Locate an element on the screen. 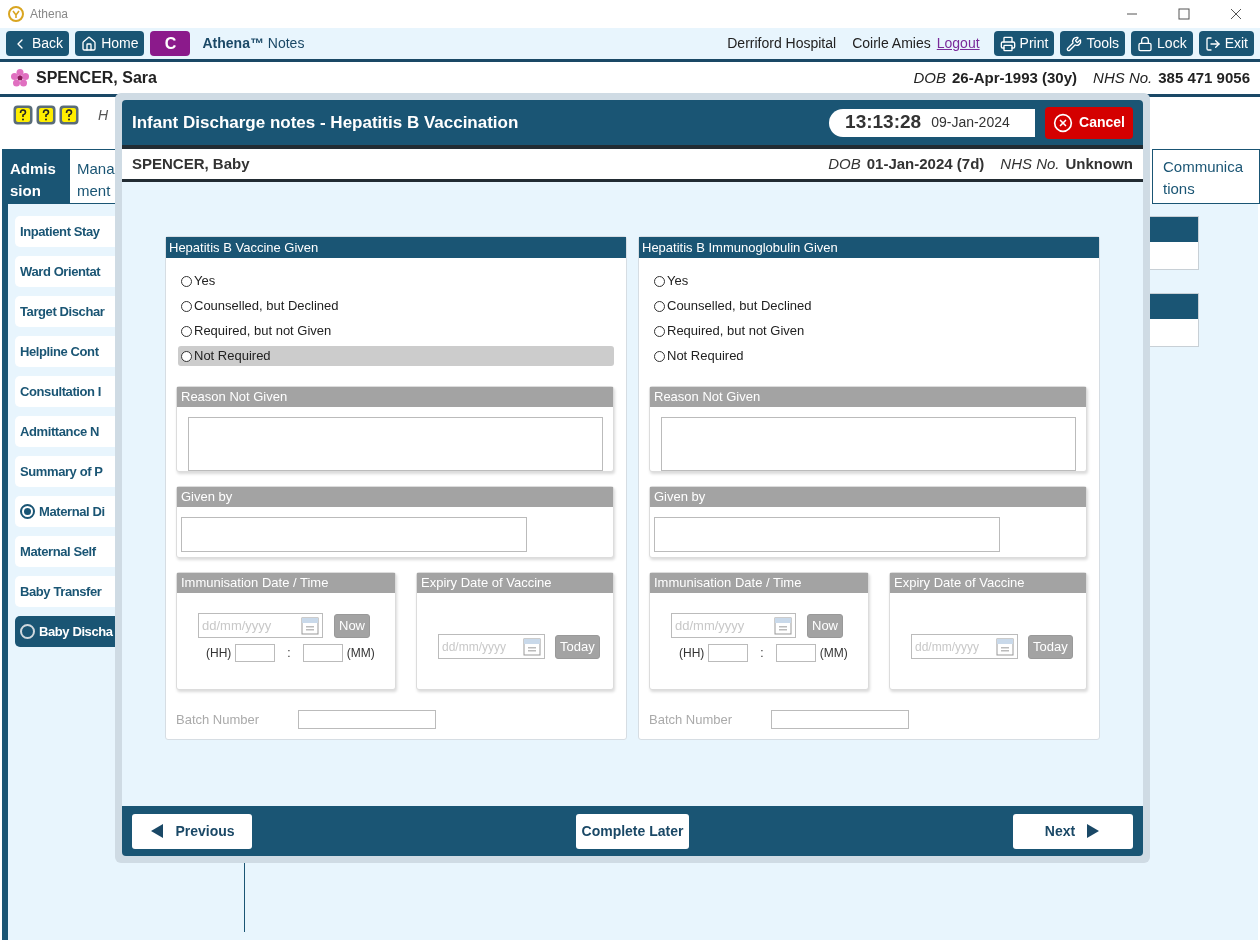  window-title: Athena is located at coordinates (49, 14).